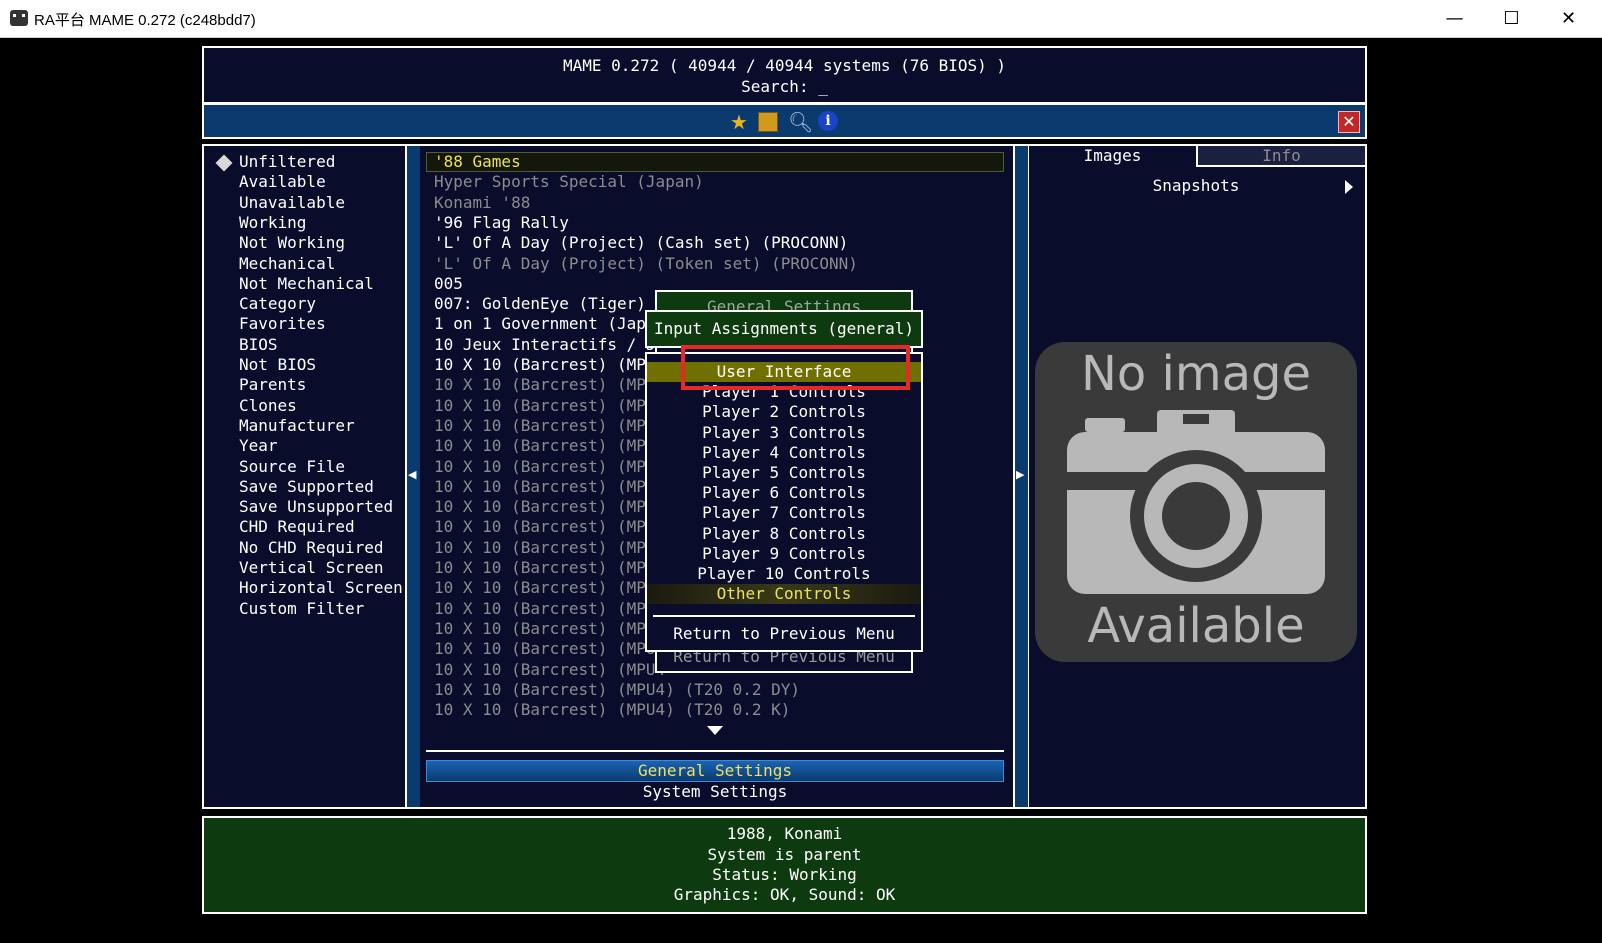 Image resolution: width=1602 pixels, height=943 pixels. What do you see at coordinates (277, 364) in the screenshot?
I see `filter-not-bios: Not BIOS` at bounding box center [277, 364].